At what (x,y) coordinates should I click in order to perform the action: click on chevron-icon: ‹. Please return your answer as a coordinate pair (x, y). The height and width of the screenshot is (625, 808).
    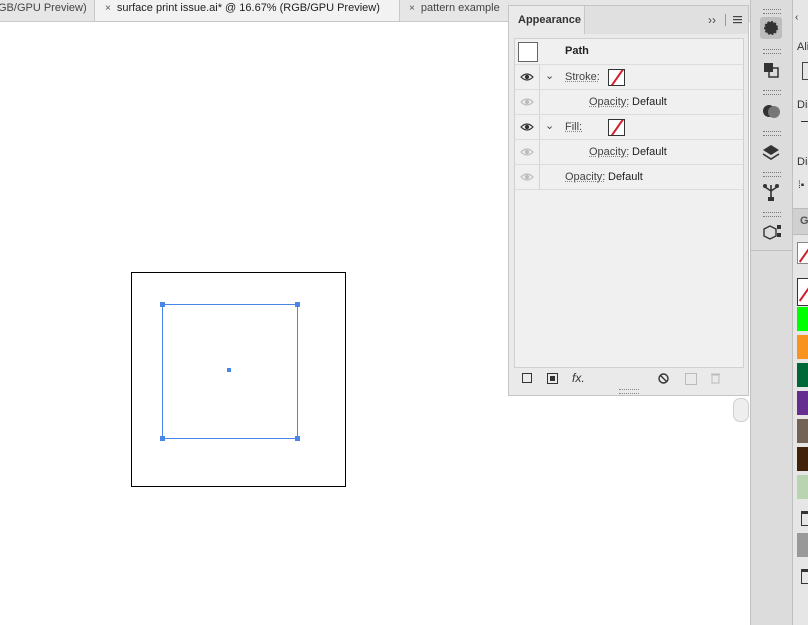
    Looking at the image, I should click on (797, 17).